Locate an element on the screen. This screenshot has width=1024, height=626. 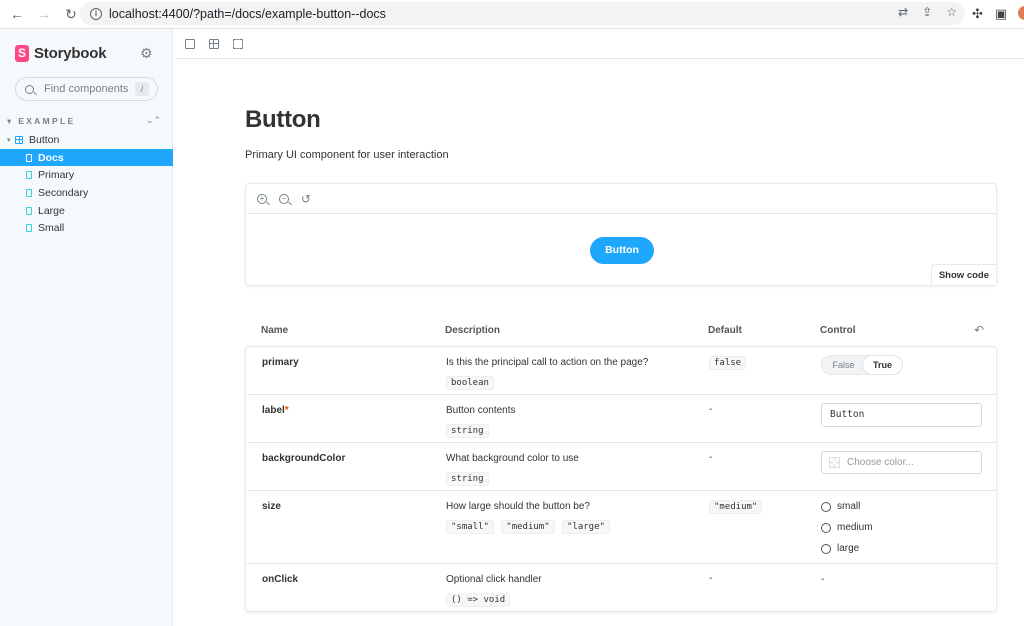
canvas-toolbar: + − ↺ is located at coordinates (621, 199).